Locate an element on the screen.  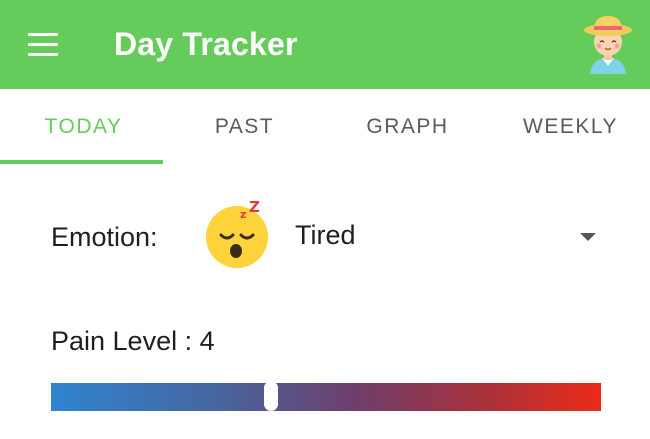
tab-today: TODAY is located at coordinates (83, 127).